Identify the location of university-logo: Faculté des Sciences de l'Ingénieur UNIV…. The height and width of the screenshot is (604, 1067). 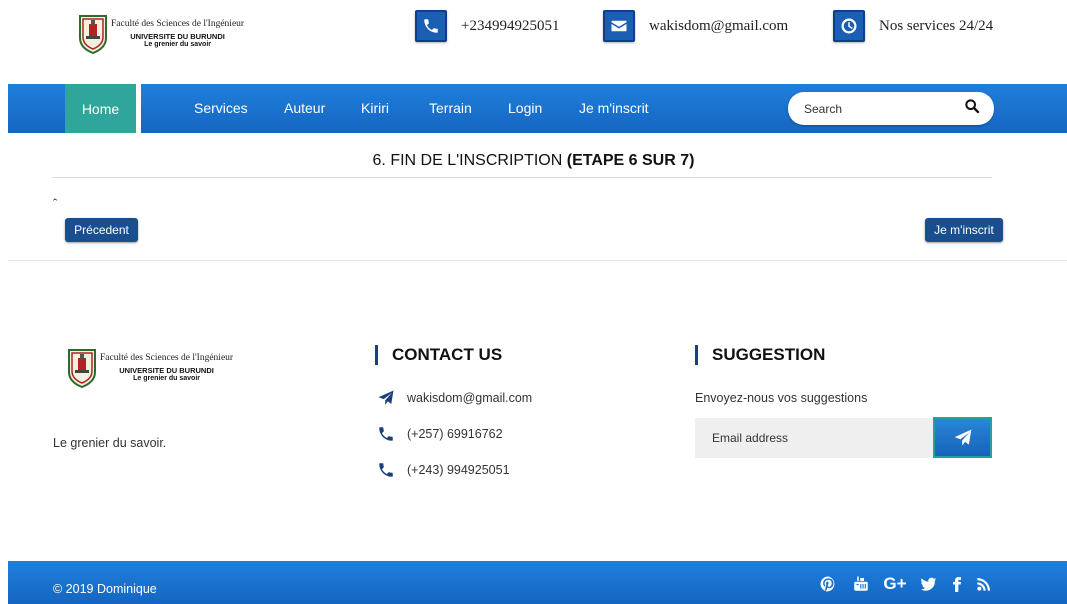
(161, 34).